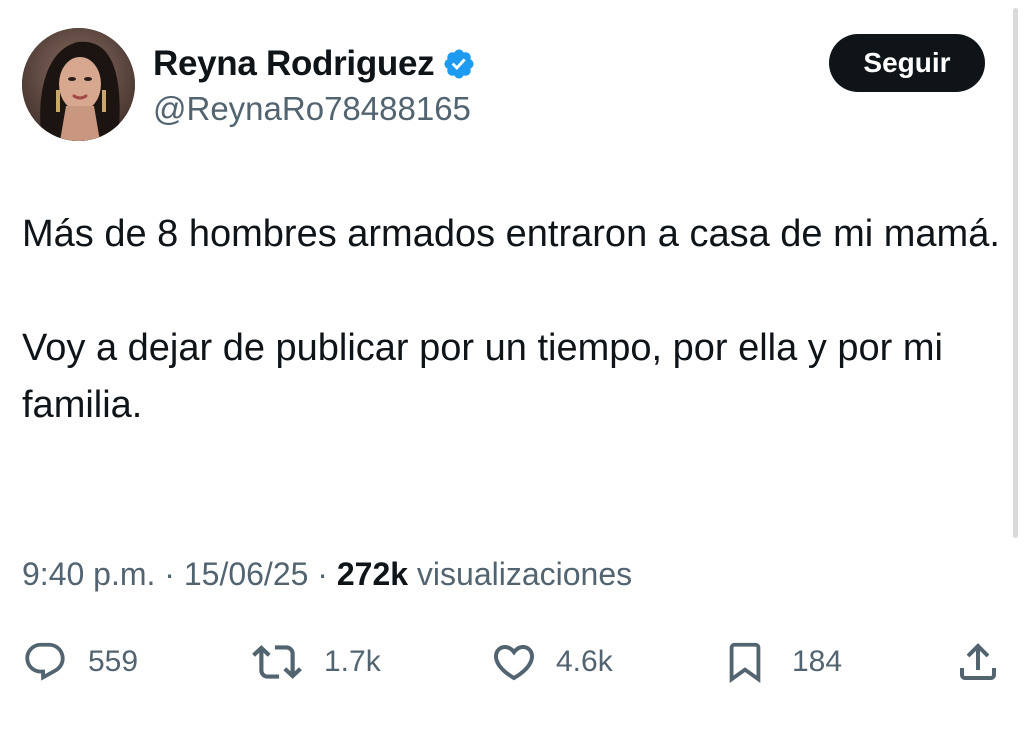 This screenshot has width=1024, height=746. Describe the element at coordinates (294, 64) in the screenshot. I see `author-display-name: Reyna Rodriguez` at that location.